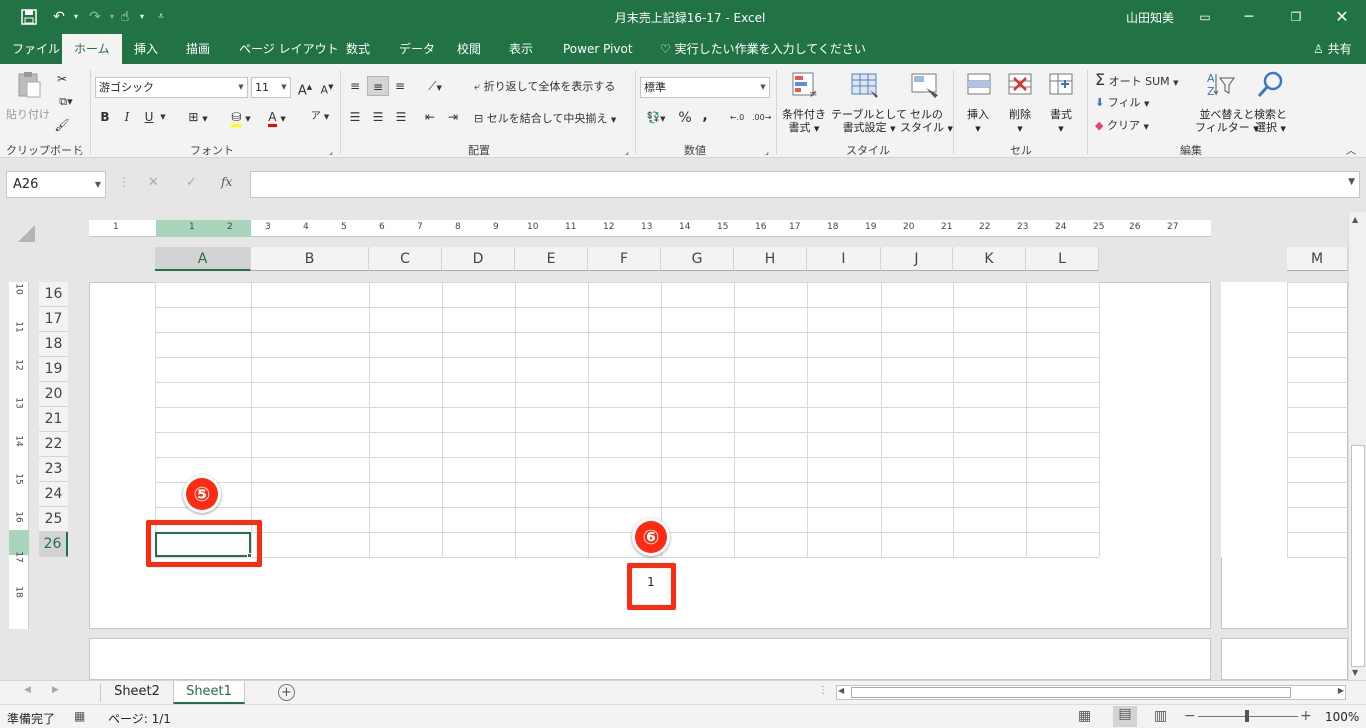 This screenshot has width=1366, height=728. What do you see at coordinates (198, 49) in the screenshot?
I see `tab-draw: 描画` at bounding box center [198, 49].